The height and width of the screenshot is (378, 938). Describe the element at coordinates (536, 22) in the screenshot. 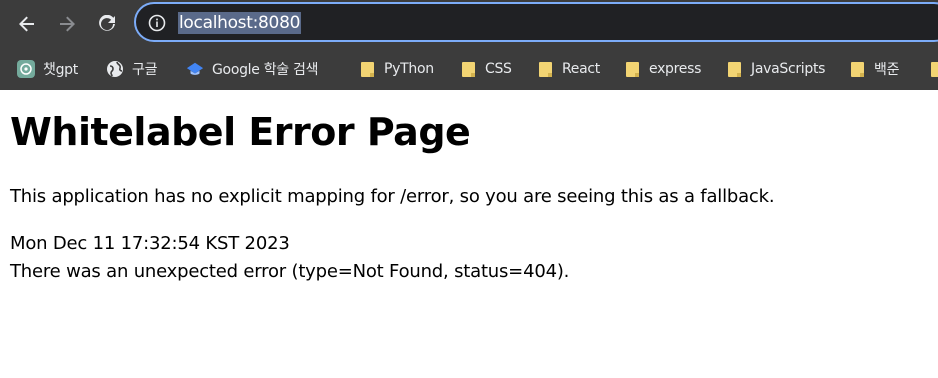

I see `address-bar: localhost:8080` at that location.